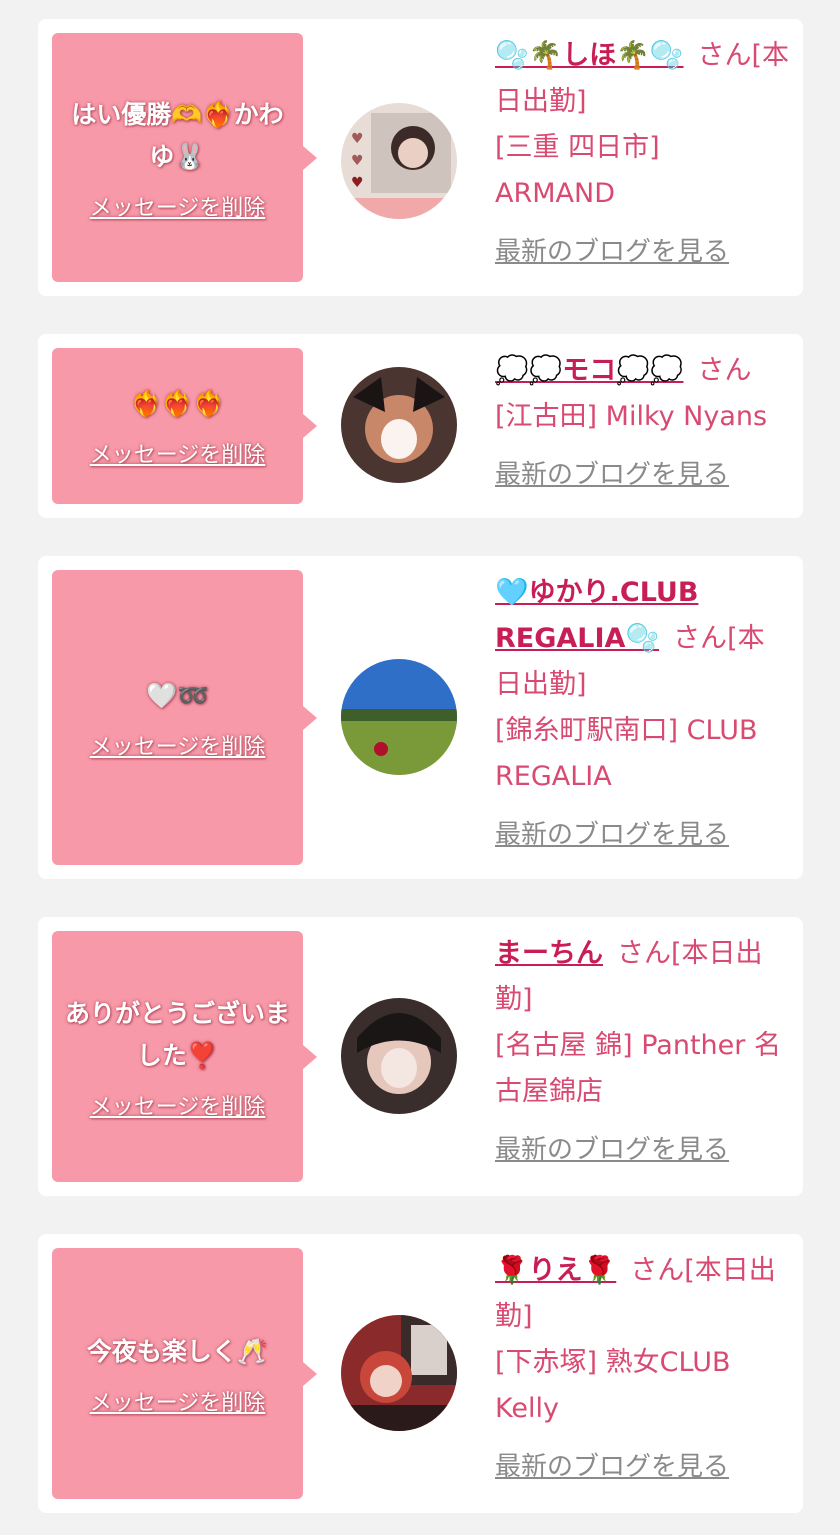 Image resolution: width=840 pixels, height=1535 pixels. What do you see at coordinates (399, 161) in the screenshot?
I see `avatar: ♥ ♥ ♥` at bounding box center [399, 161].